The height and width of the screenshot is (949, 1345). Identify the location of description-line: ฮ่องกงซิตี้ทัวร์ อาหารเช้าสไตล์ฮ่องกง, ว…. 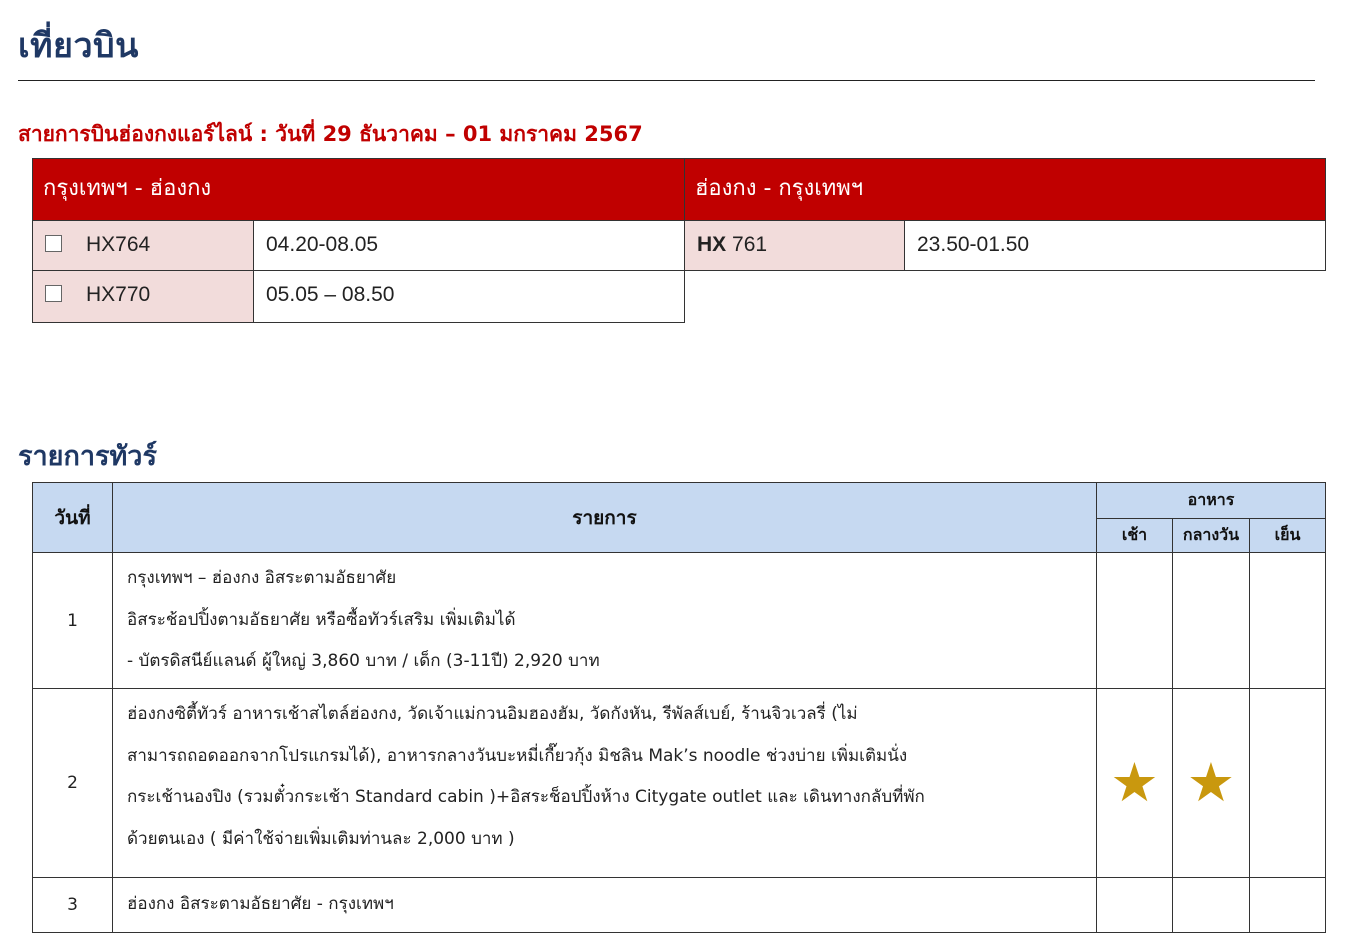
(492, 714).